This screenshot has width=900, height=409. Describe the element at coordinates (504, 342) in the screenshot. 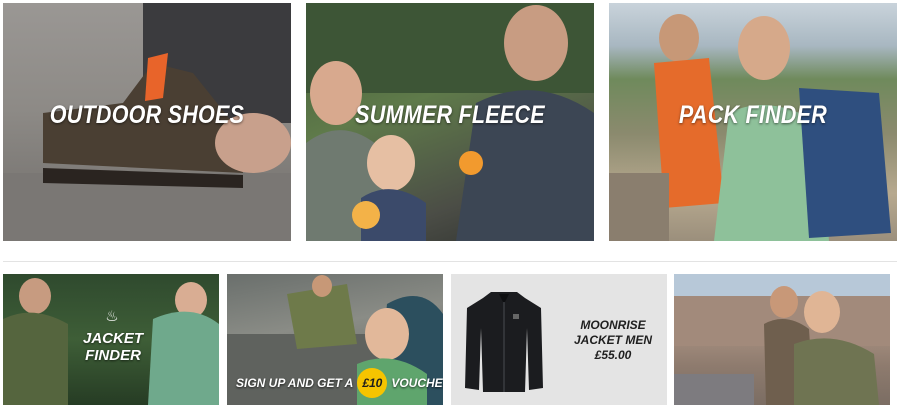

I see `fleece-jacket-image` at that location.